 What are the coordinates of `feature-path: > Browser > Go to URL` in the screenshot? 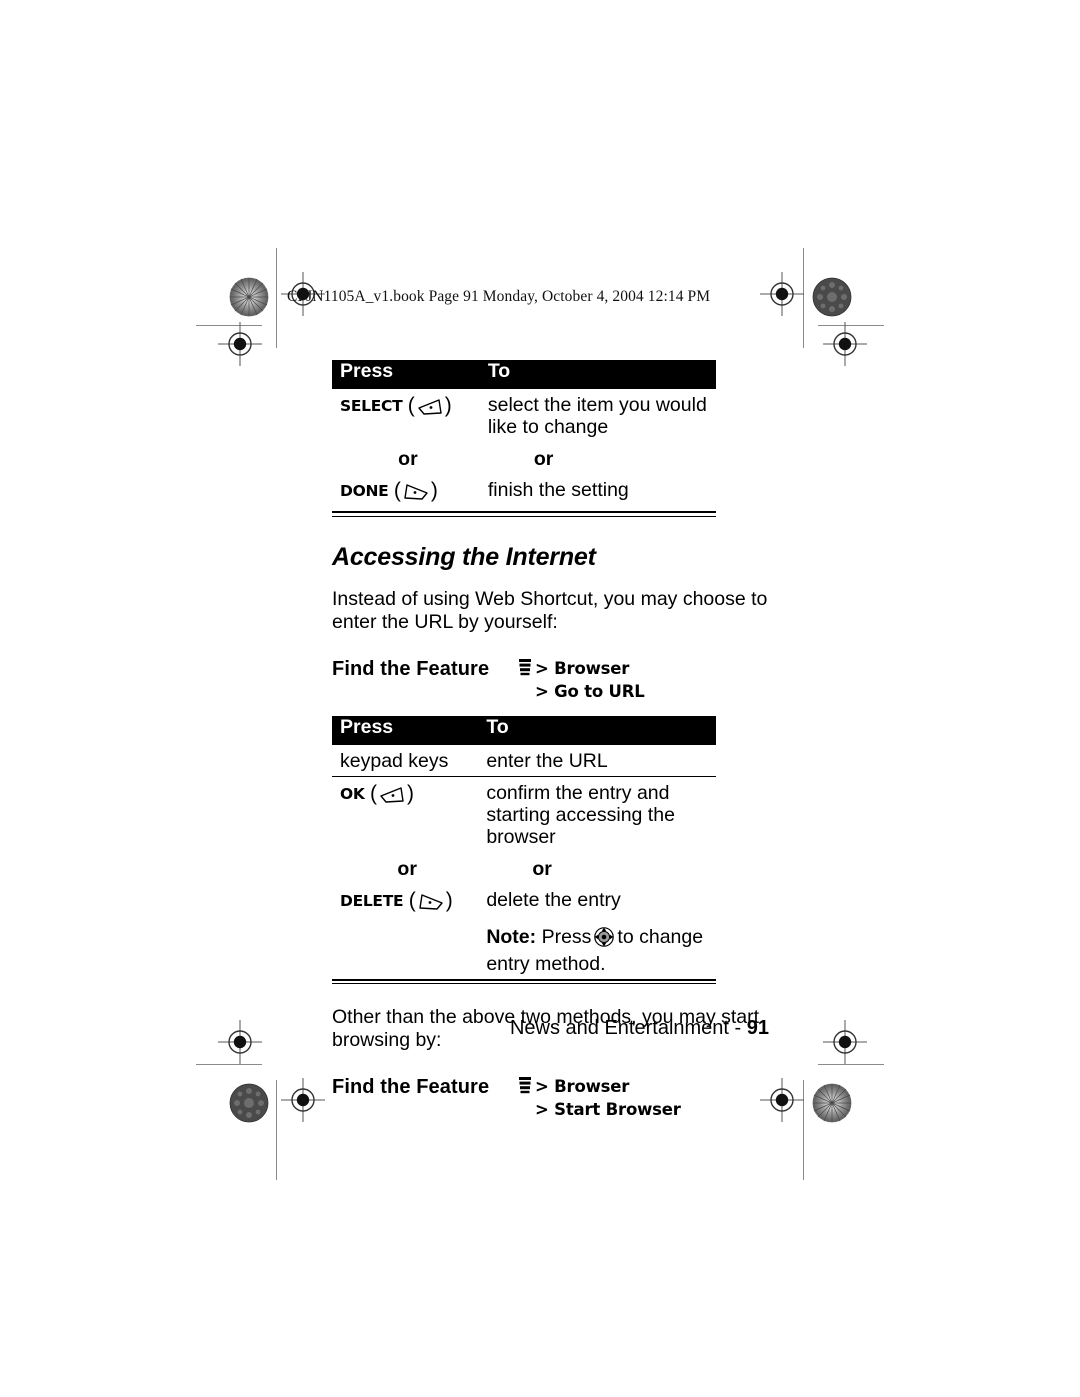 It's located at (581, 680).